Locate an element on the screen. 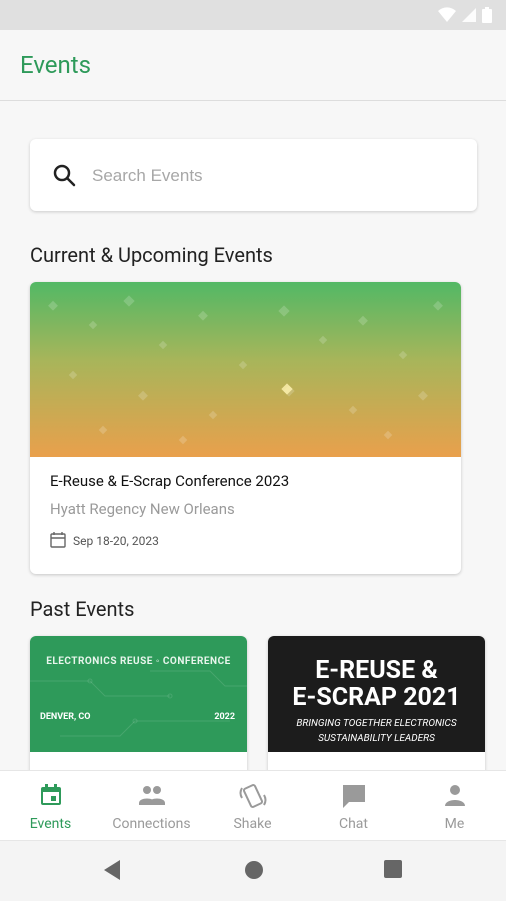 Image resolution: width=506 pixels, height=901 pixels. app-bar: Events is located at coordinates (253, 65).